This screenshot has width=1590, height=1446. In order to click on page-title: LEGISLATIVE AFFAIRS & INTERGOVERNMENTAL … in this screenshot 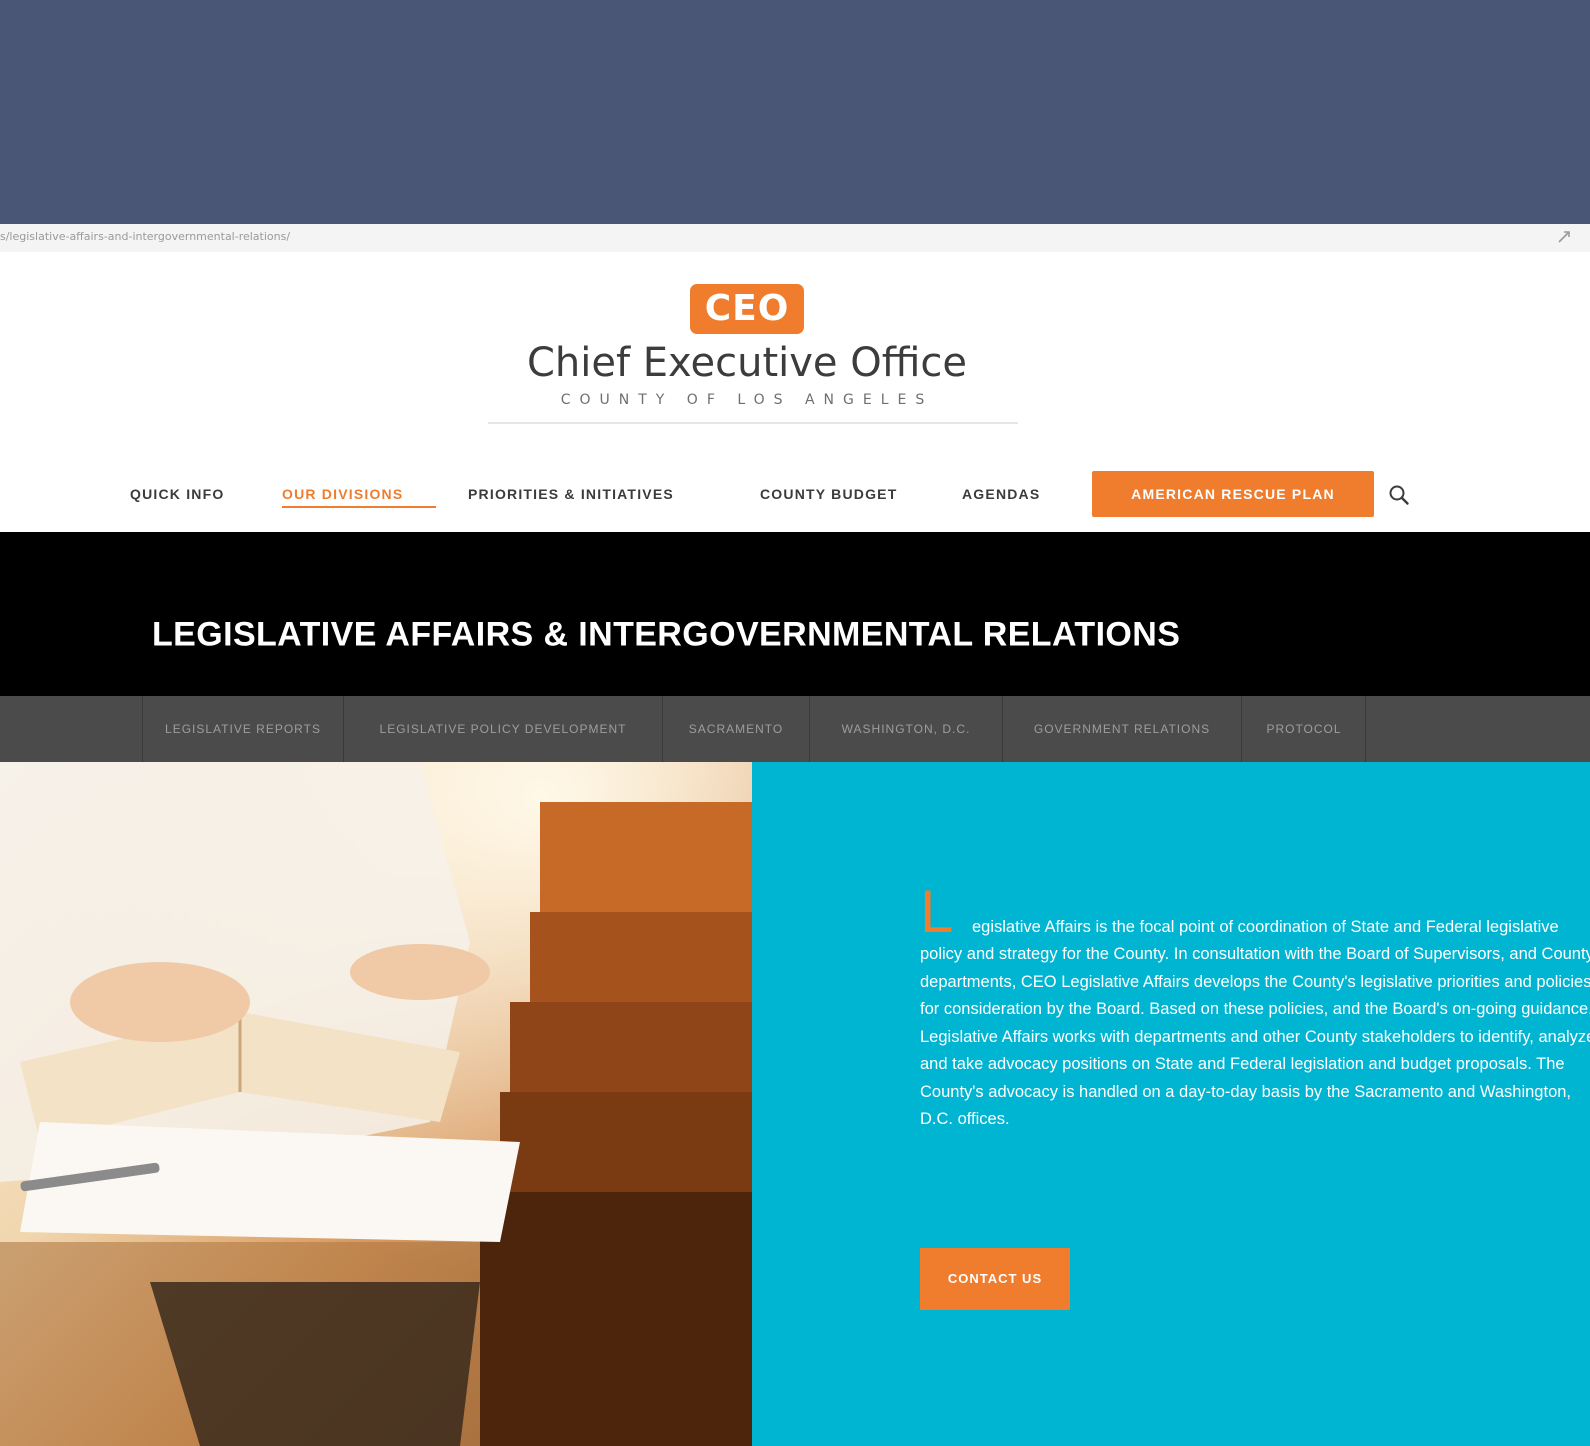, I will do `click(666, 634)`.